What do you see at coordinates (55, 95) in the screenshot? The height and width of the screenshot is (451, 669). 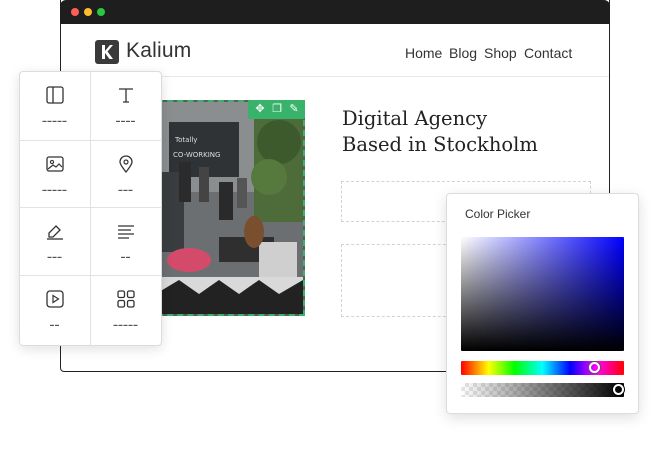 I see `columns-icon` at bounding box center [55, 95].